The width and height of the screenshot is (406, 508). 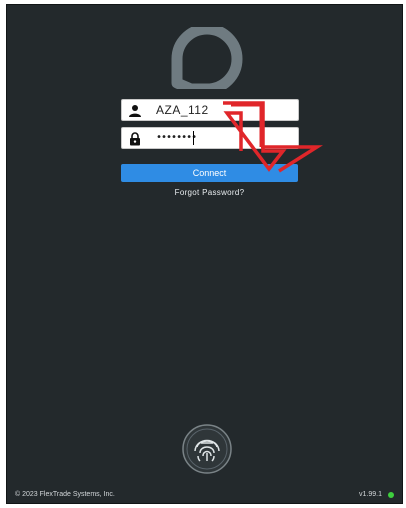 What do you see at coordinates (135, 111) in the screenshot?
I see `user-icon` at bounding box center [135, 111].